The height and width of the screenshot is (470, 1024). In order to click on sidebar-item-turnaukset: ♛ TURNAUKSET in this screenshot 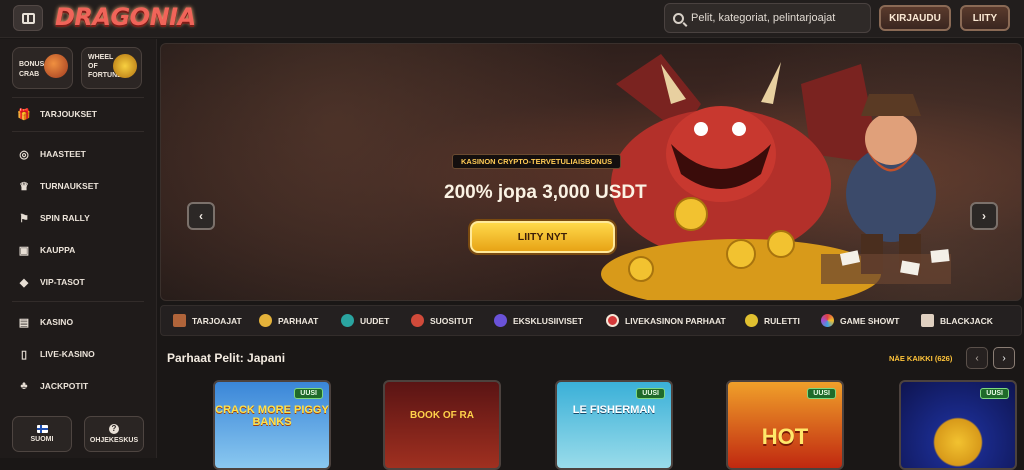, I will do `click(58, 186)`.